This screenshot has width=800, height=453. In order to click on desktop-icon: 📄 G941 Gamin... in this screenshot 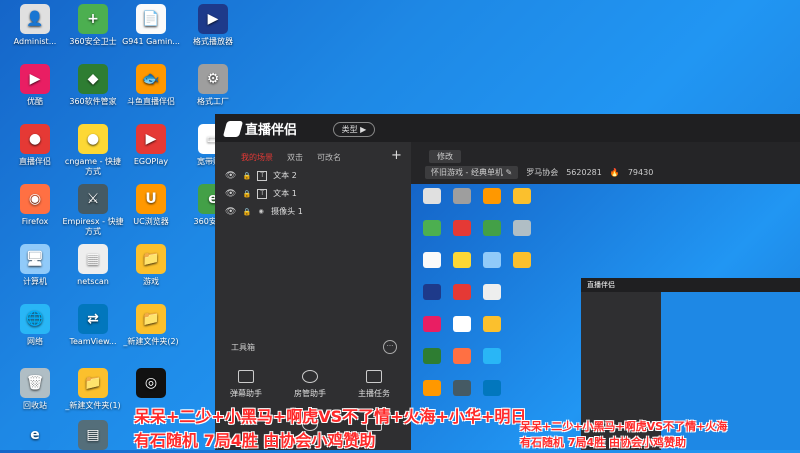, I will do `click(151, 25)`.